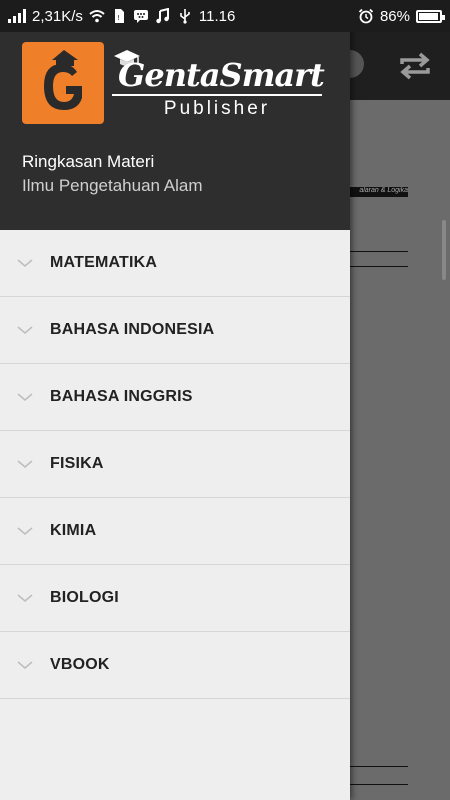 The image size is (450, 800). What do you see at coordinates (112, 185) in the screenshot?
I see `drawer-subtitle: Ilmu Pengetahuan Alam` at bounding box center [112, 185].